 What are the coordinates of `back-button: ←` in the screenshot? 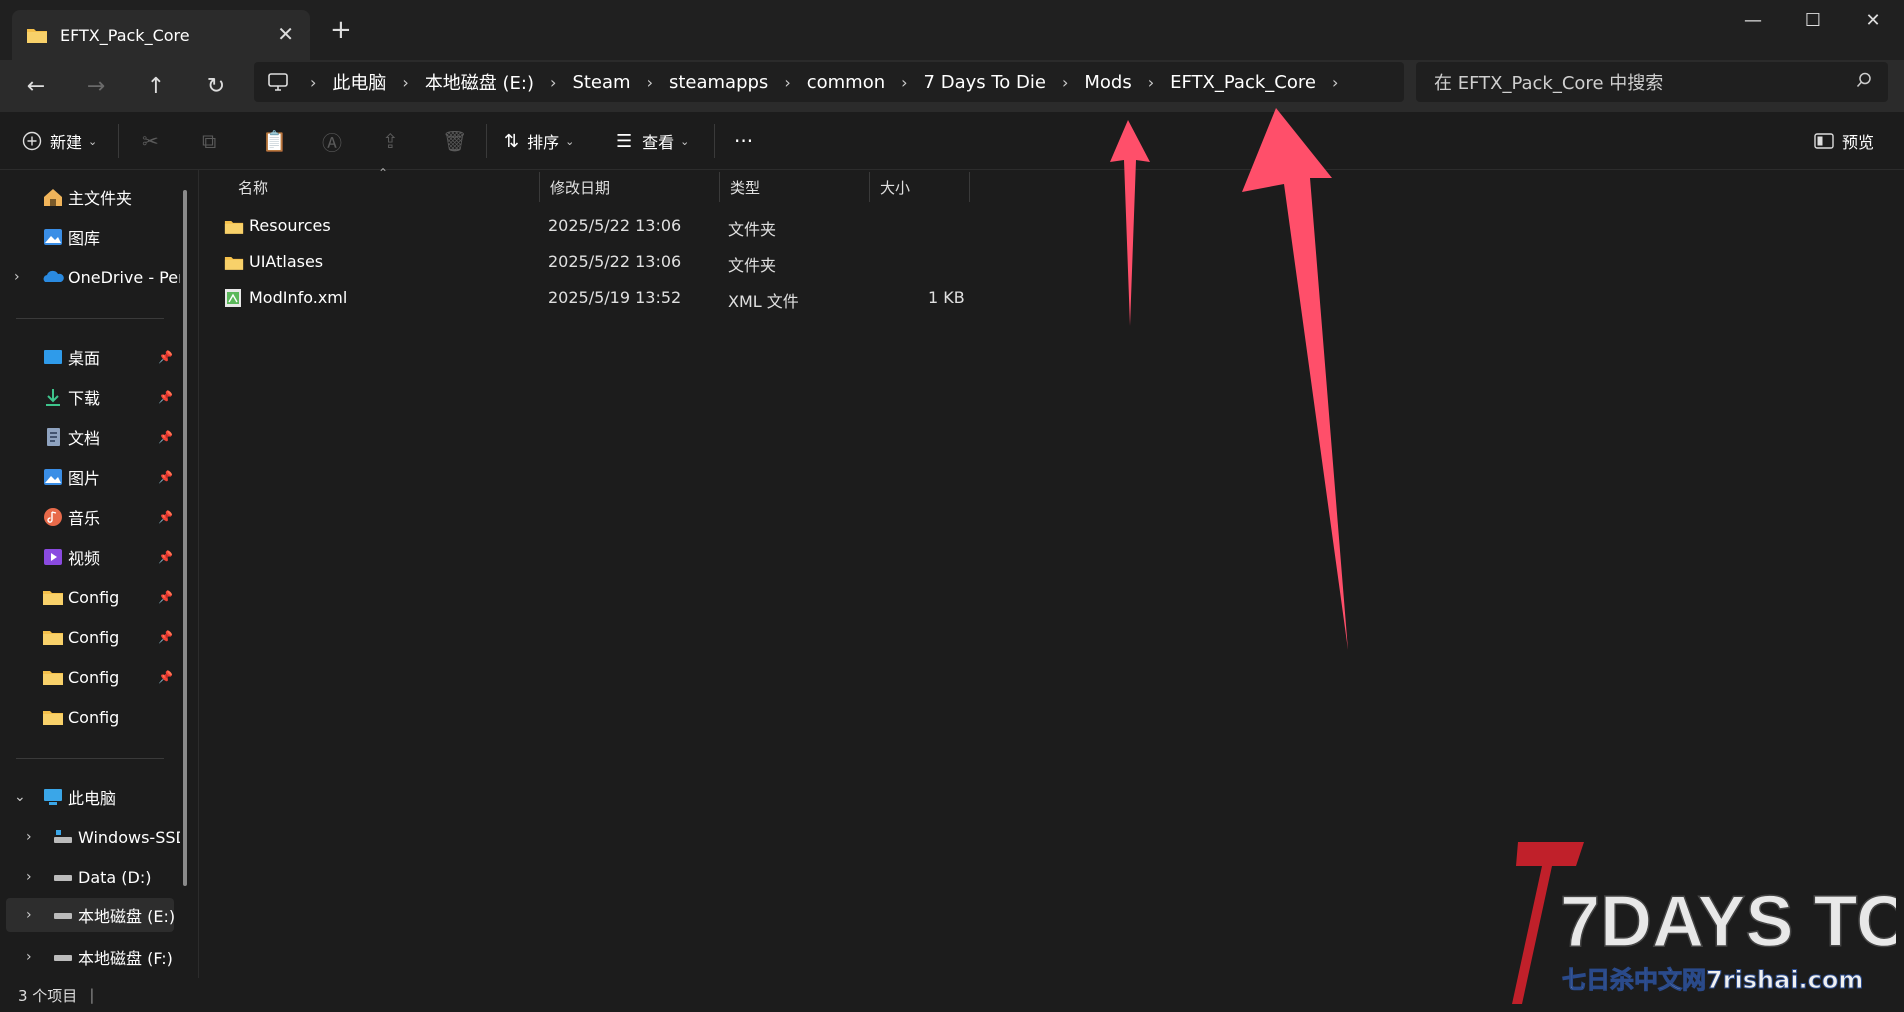 It's located at (36, 86).